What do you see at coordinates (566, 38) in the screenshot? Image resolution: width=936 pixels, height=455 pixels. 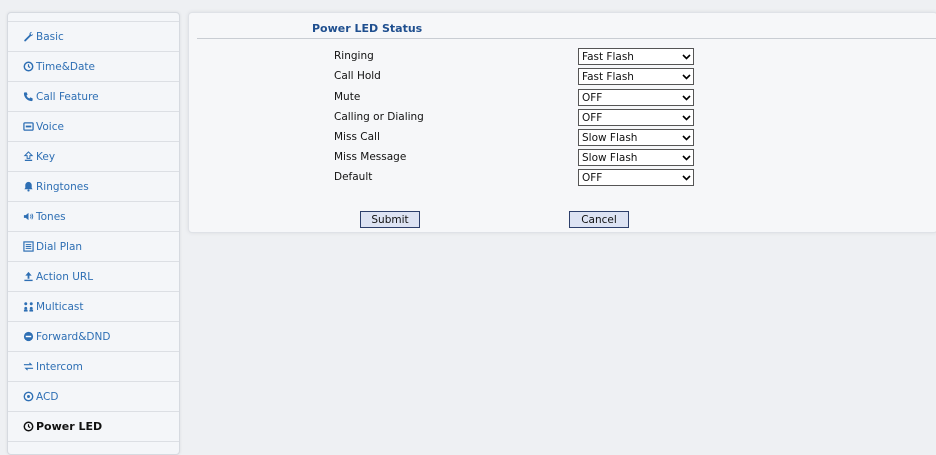 I see `title-divider` at bounding box center [566, 38].